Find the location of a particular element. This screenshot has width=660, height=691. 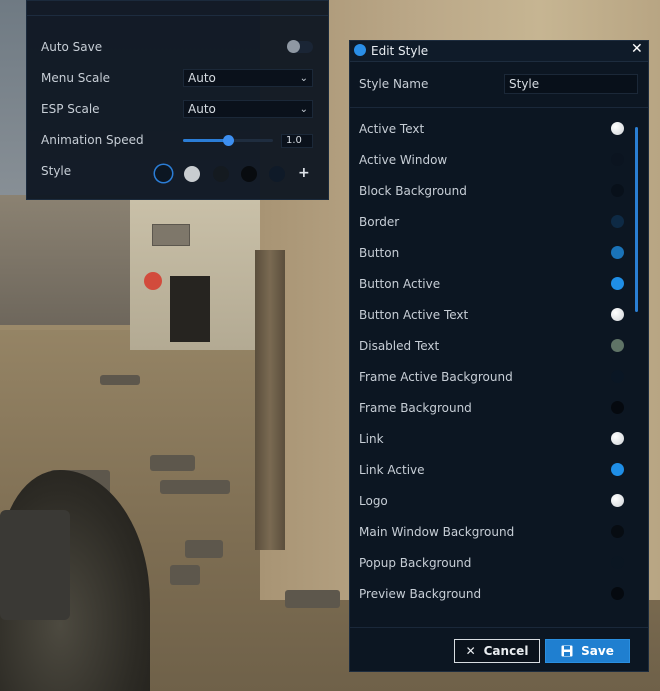

color-label: Button is located at coordinates (379, 253).